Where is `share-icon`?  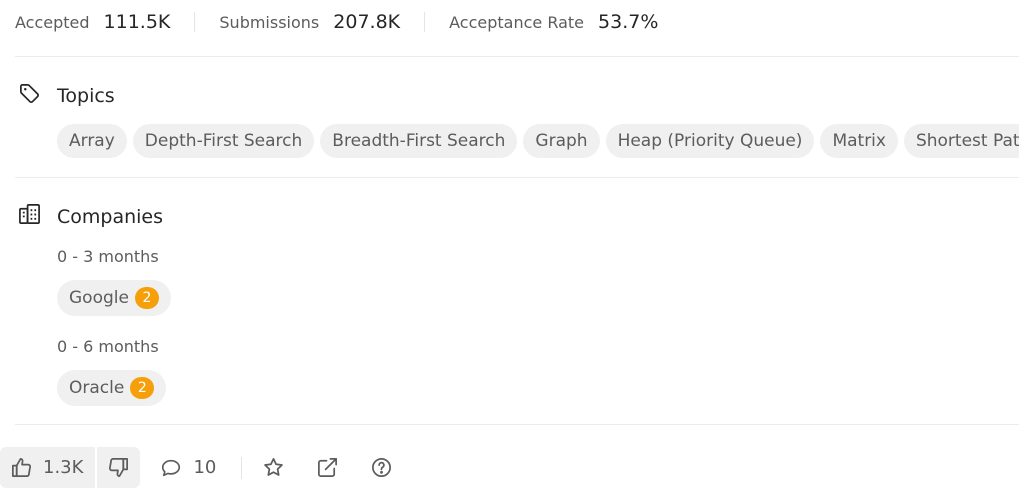
share-icon is located at coordinates (327, 467).